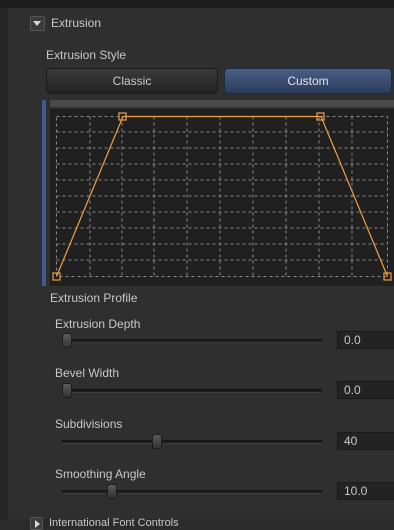 This screenshot has height=530, width=394. I want to click on classic-button: Classic, so click(132, 81).